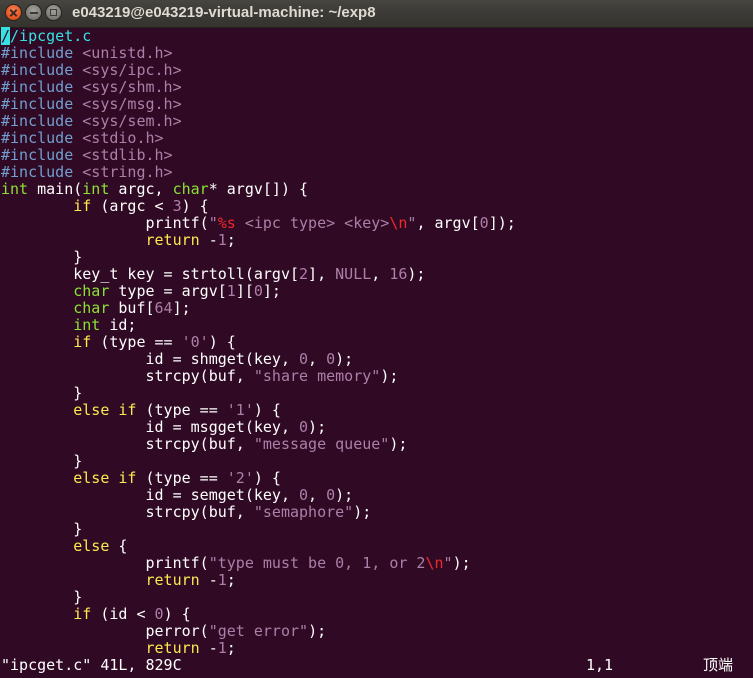  I want to click on code-token: else, so click(55, 546).